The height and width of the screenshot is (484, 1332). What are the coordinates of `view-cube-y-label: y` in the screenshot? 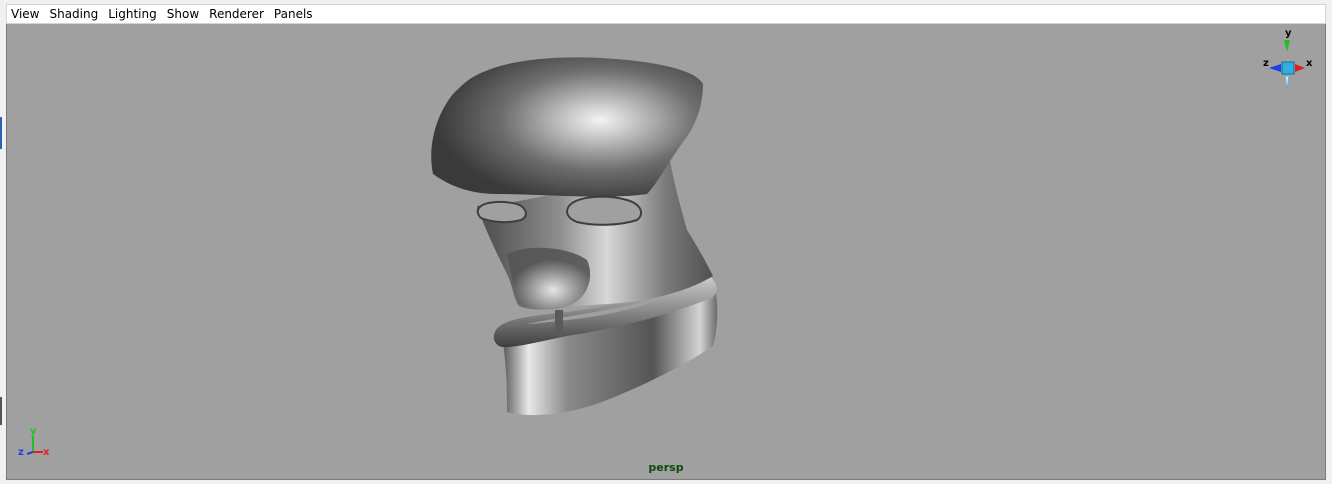 It's located at (1288, 33).